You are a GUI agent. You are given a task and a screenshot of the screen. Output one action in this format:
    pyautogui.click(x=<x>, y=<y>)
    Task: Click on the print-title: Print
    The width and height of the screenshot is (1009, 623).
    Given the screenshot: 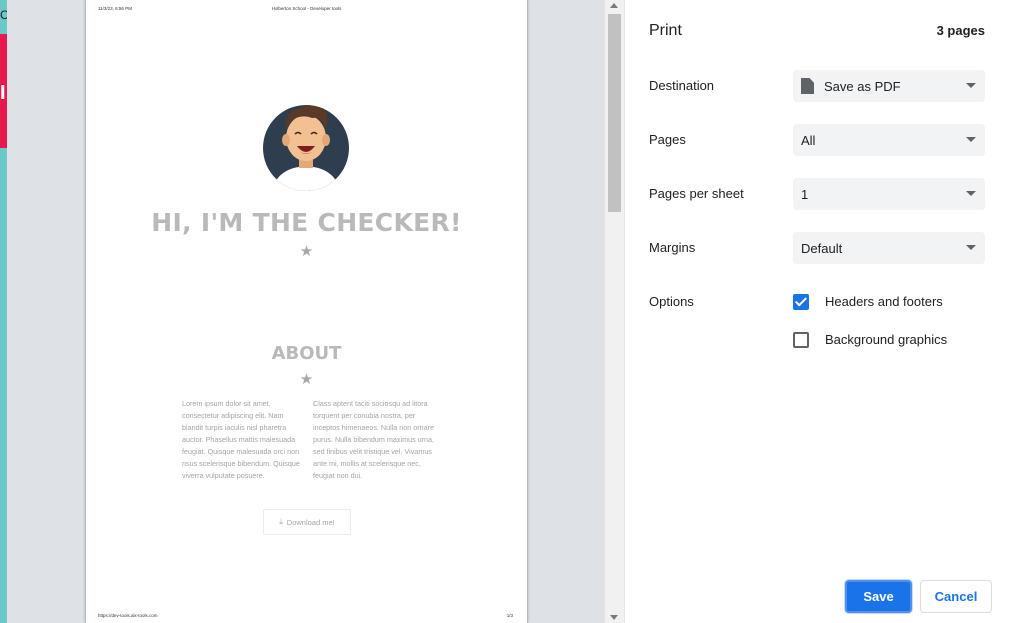 What is the action you would take?
    pyautogui.click(x=665, y=30)
    